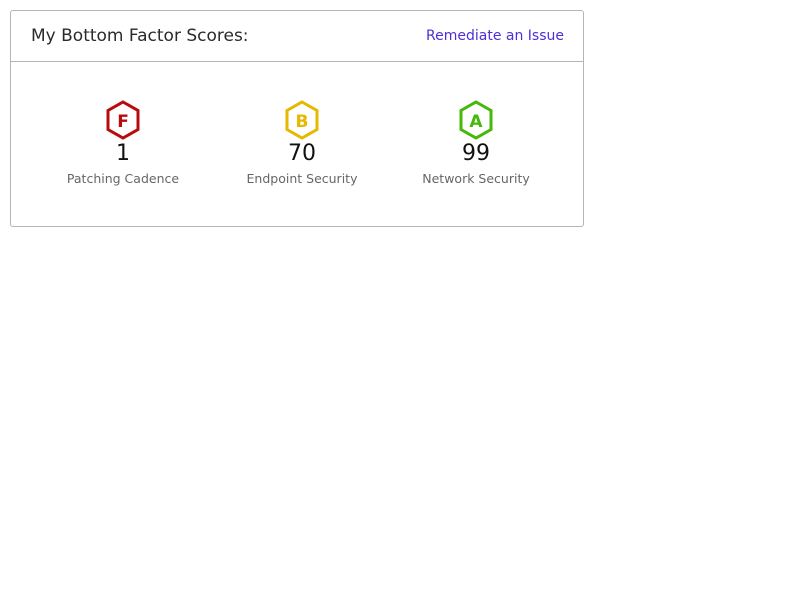 The image size is (800, 610). What do you see at coordinates (140, 36) in the screenshot?
I see `card-title: My Bottom Factor Scores:` at bounding box center [140, 36].